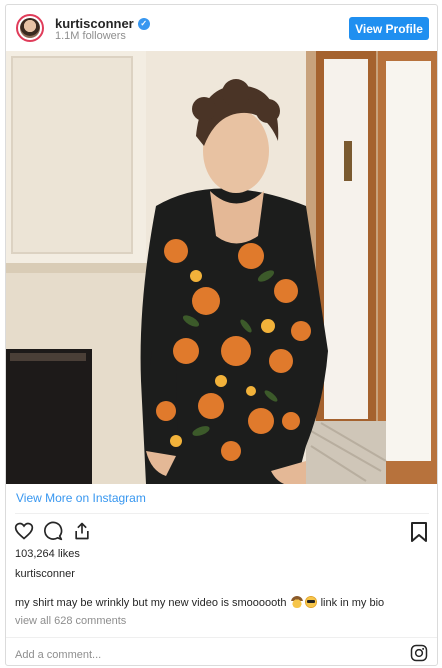  What do you see at coordinates (82, 531) in the screenshot?
I see `share-icon` at bounding box center [82, 531].